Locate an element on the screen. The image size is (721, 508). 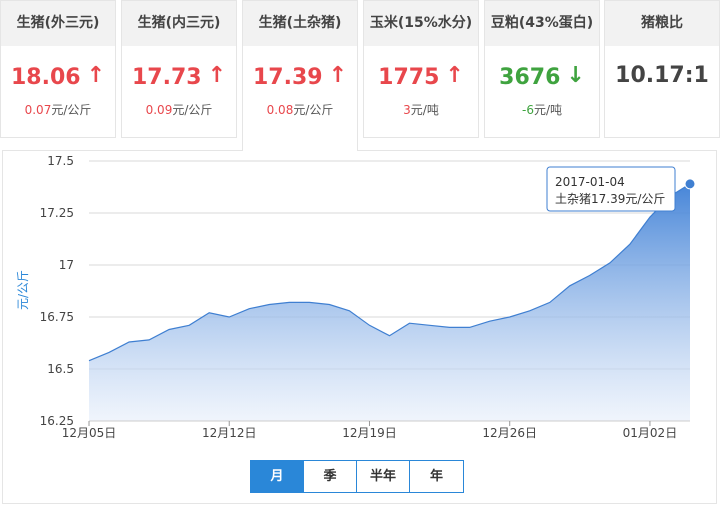
arrow-up-icon: ↑ is located at coordinates (338, 75).